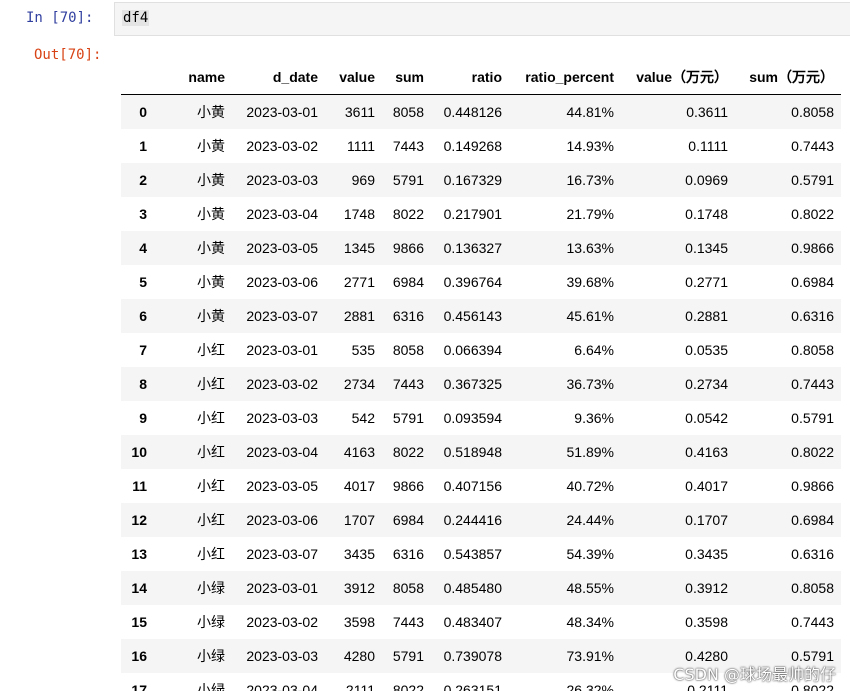 The image size is (850, 691). I want to click on table-cell: 0.739078, so click(472, 655).